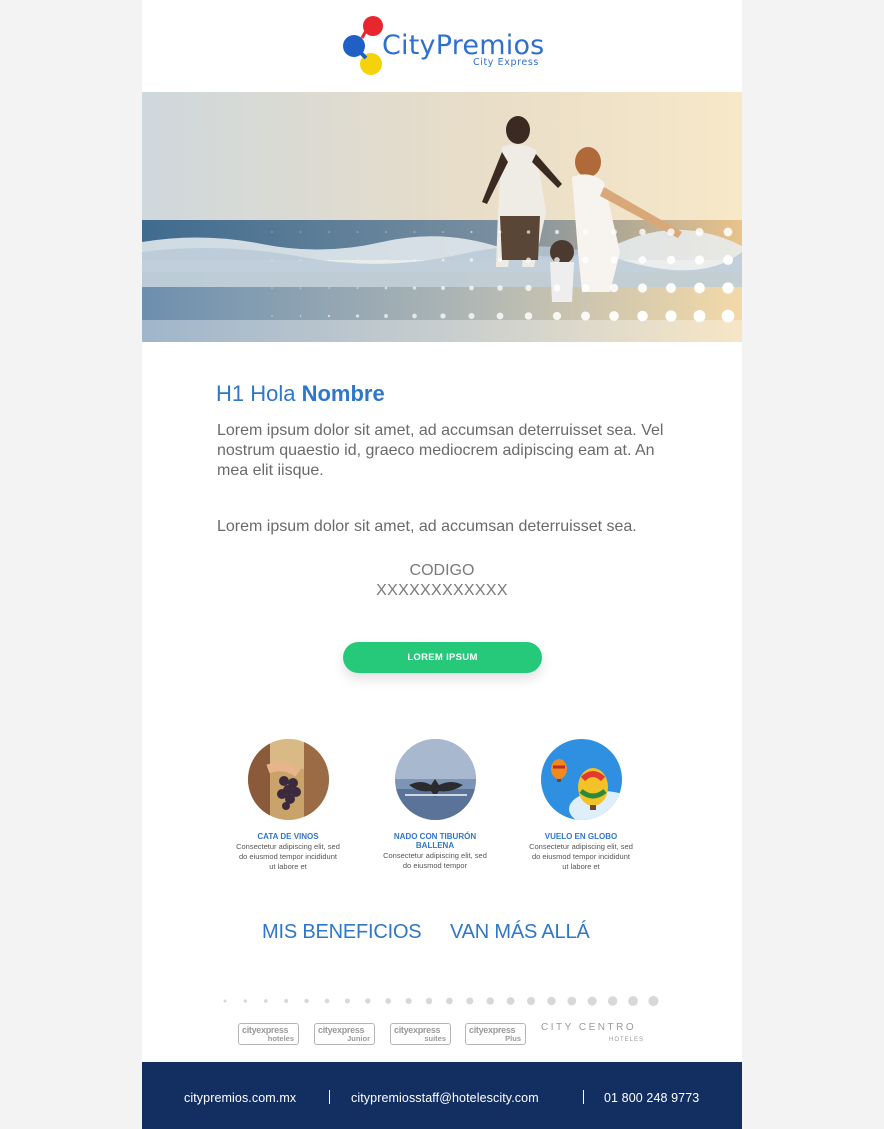  I want to click on brand-sub: Plus, so click(513, 1038).